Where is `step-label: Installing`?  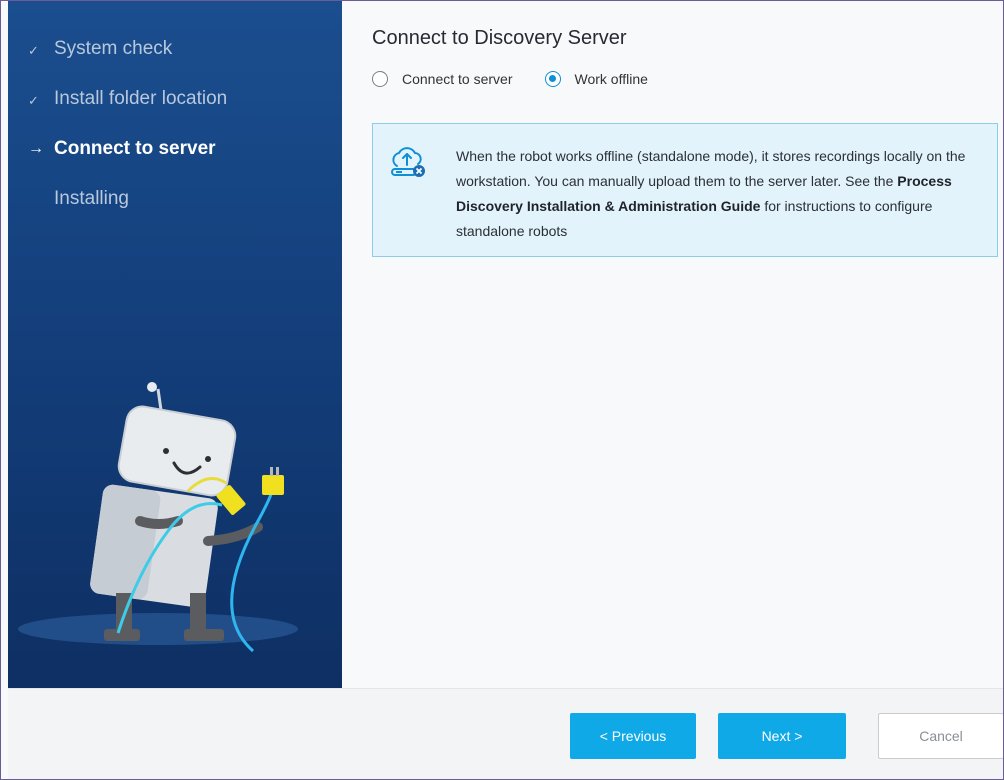 step-label: Installing is located at coordinates (91, 198).